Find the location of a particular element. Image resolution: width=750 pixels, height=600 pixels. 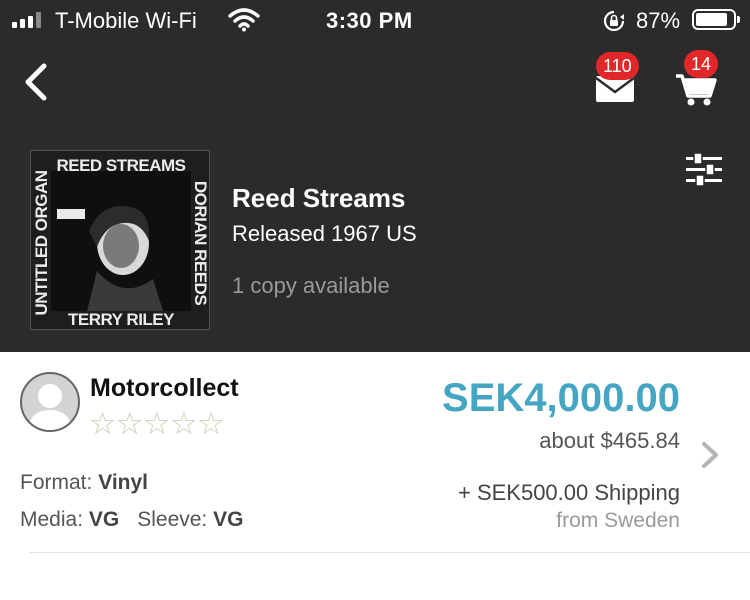

wifi-icon is located at coordinates (244, 20).